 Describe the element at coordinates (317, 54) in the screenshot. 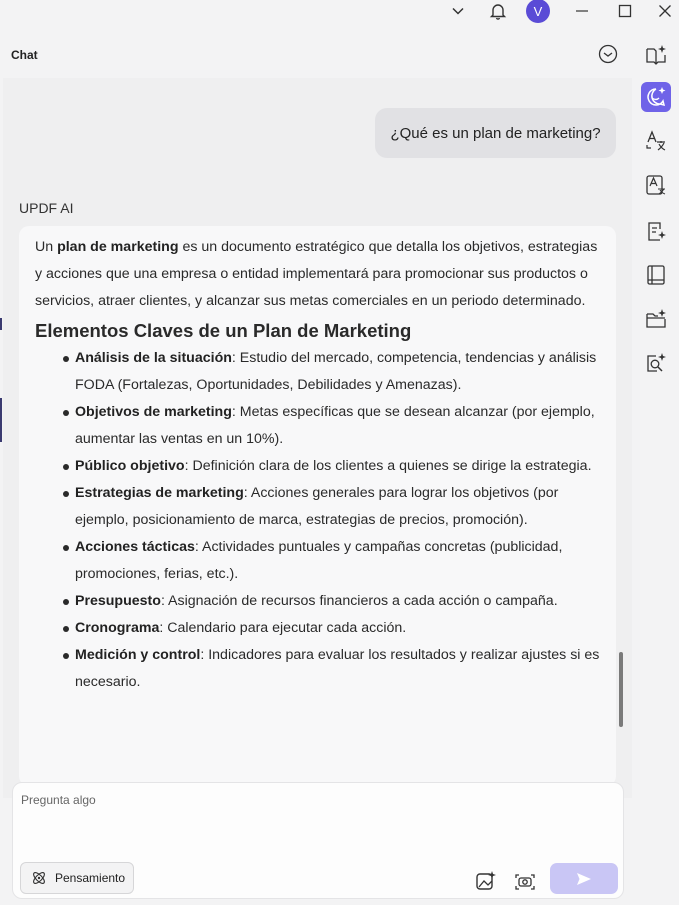

I see `chat-header: Chat` at that location.